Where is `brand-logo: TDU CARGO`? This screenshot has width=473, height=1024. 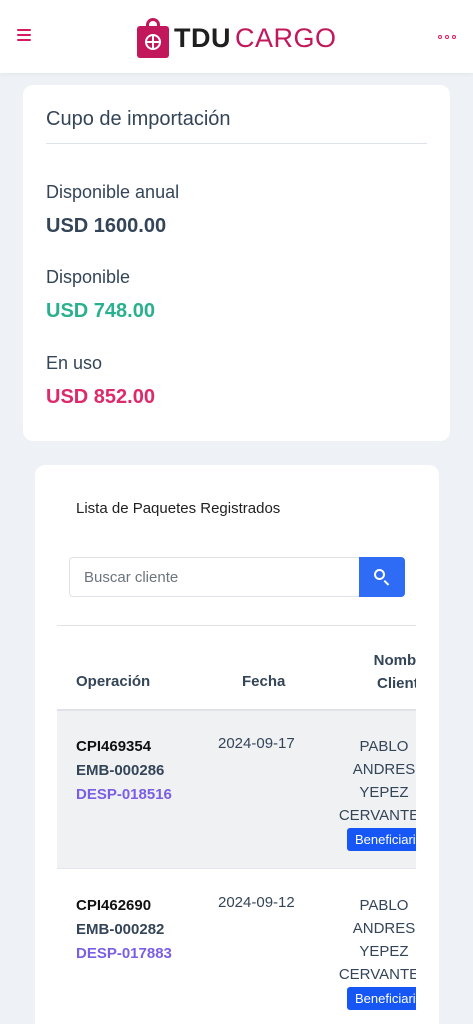 brand-logo: TDU CARGO is located at coordinates (237, 38).